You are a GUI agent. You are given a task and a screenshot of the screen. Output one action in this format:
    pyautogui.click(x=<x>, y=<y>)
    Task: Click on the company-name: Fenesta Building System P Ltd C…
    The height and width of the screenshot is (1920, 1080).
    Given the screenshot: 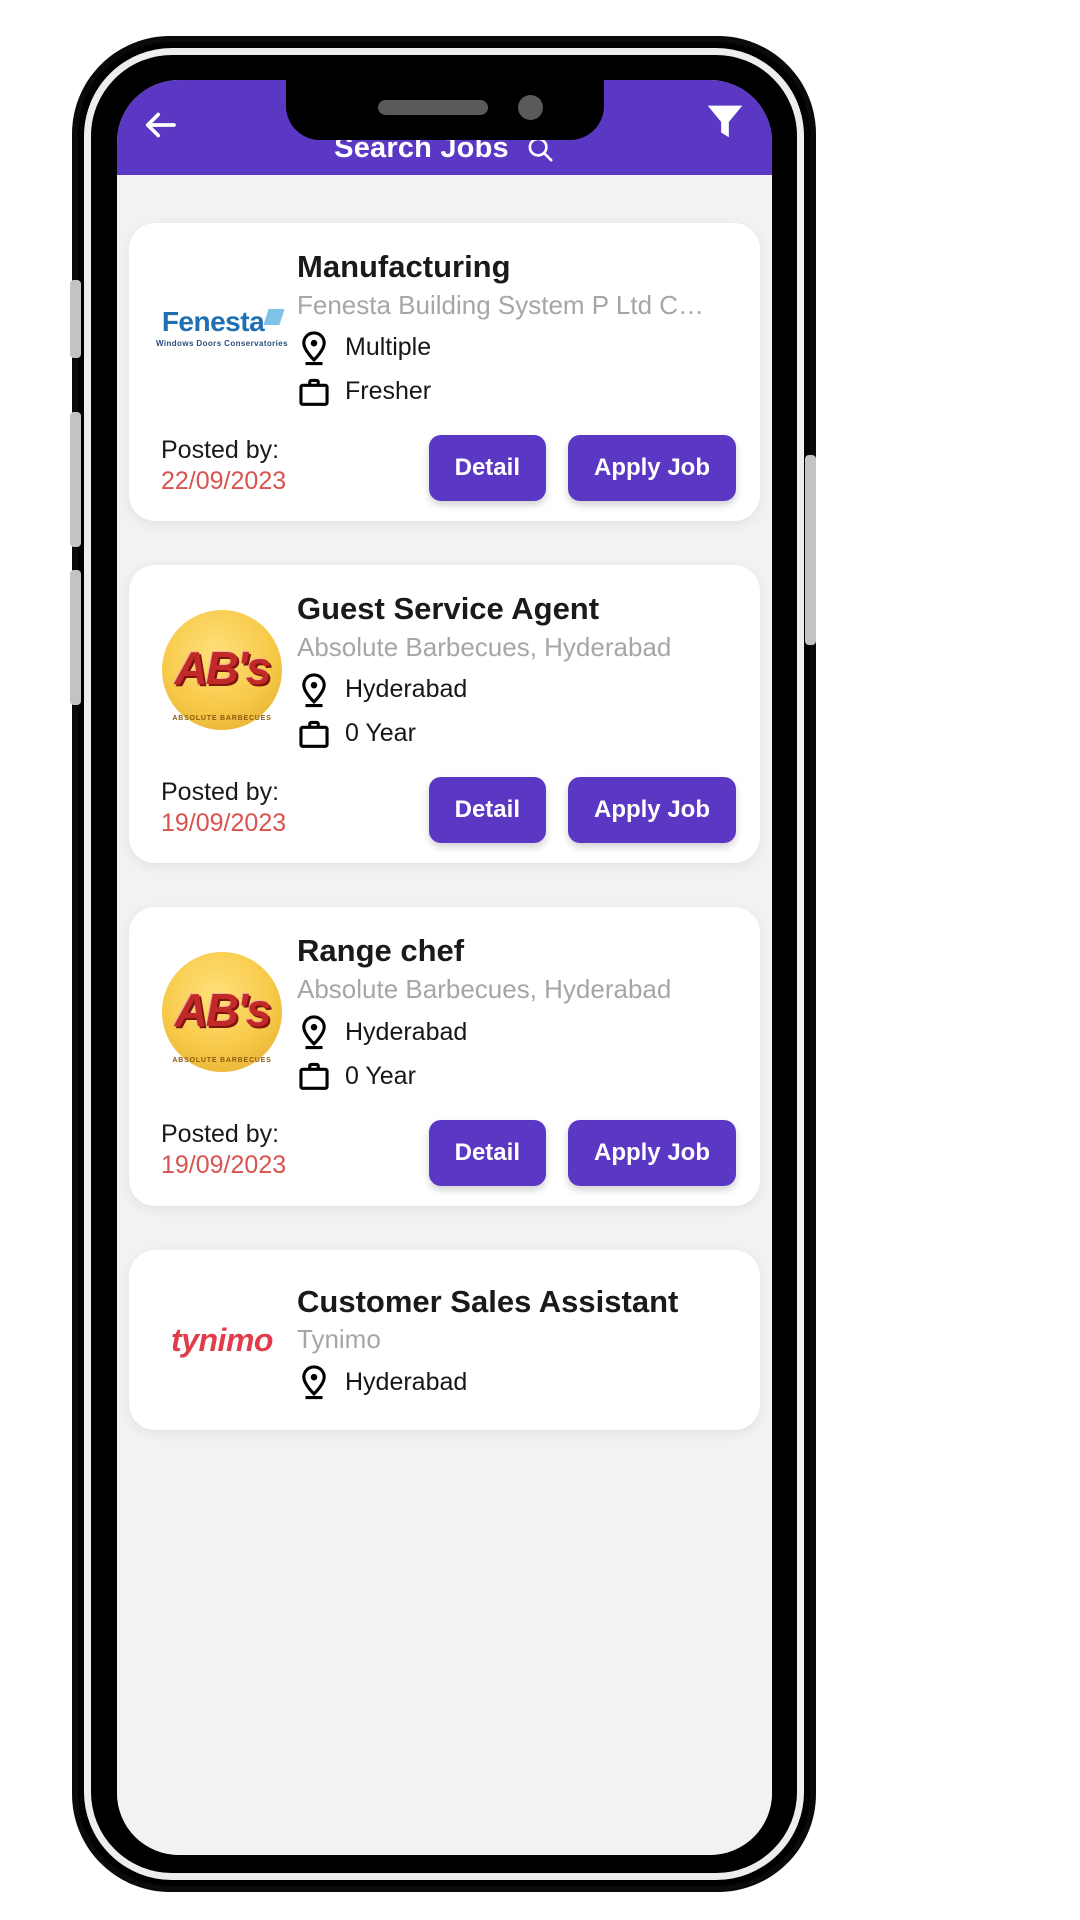 What is the action you would take?
    pyautogui.click(x=501, y=304)
    